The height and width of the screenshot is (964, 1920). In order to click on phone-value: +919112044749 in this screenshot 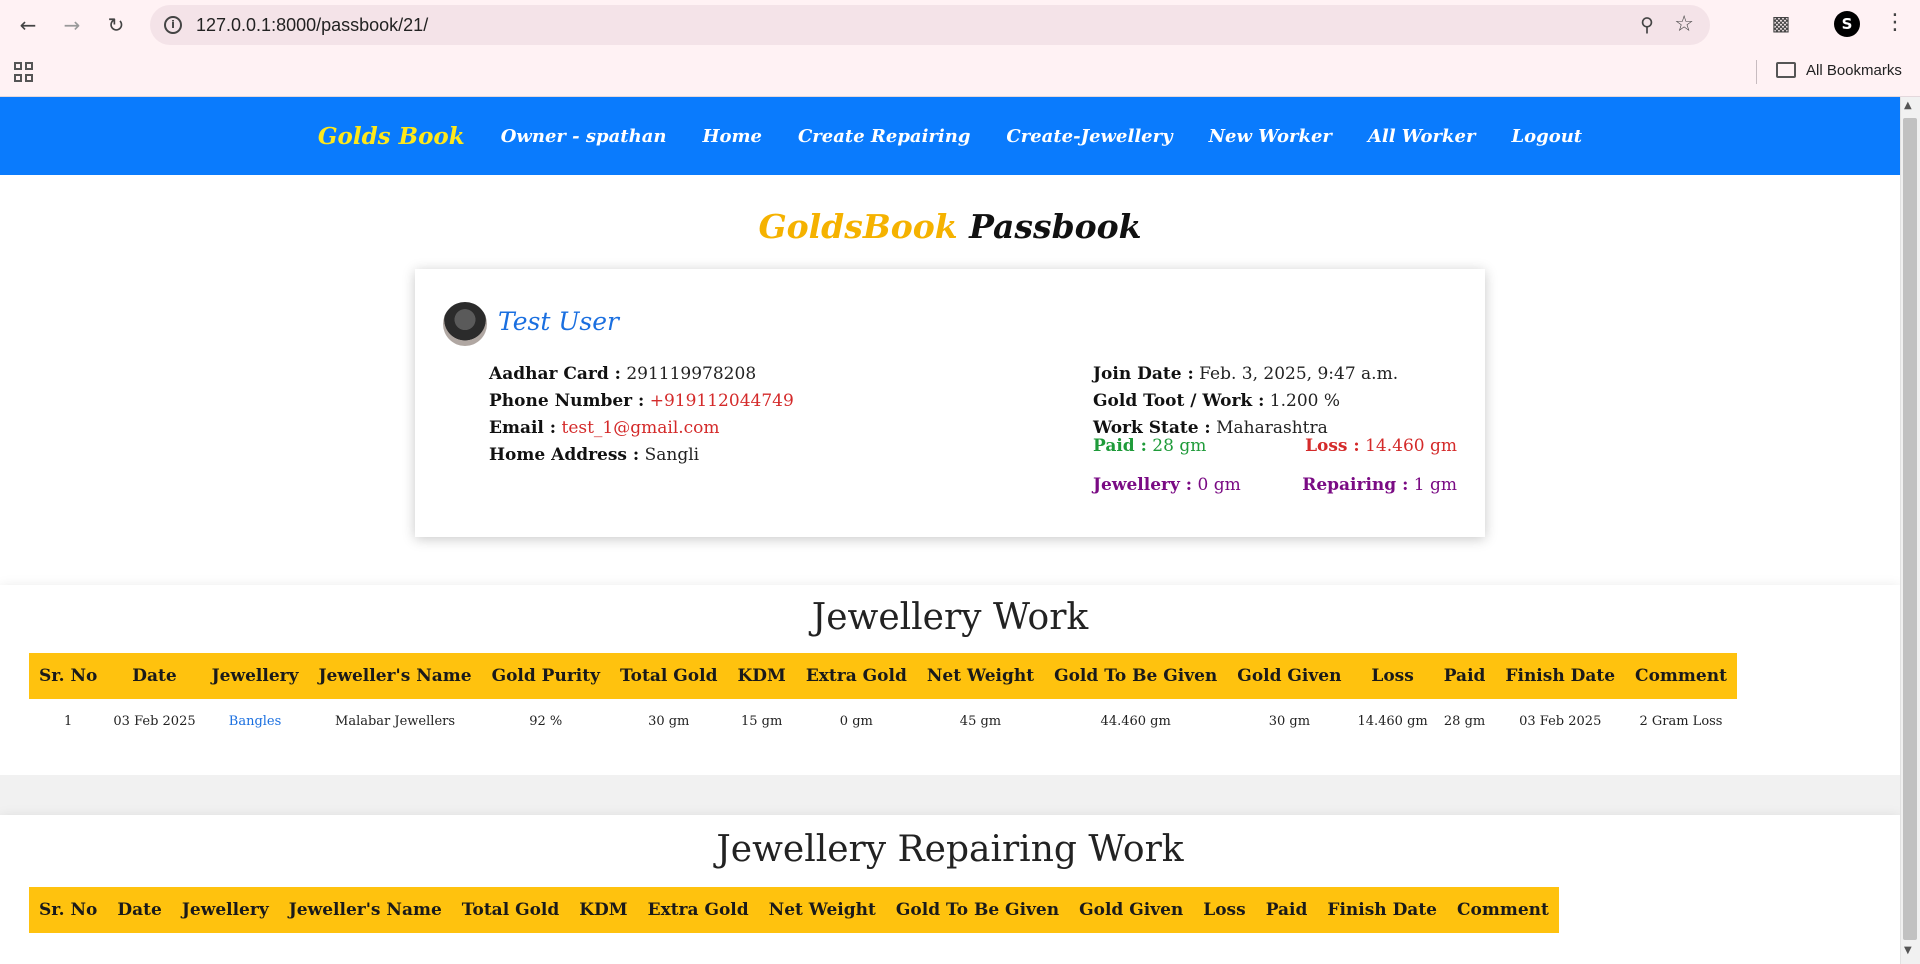, I will do `click(722, 401)`.